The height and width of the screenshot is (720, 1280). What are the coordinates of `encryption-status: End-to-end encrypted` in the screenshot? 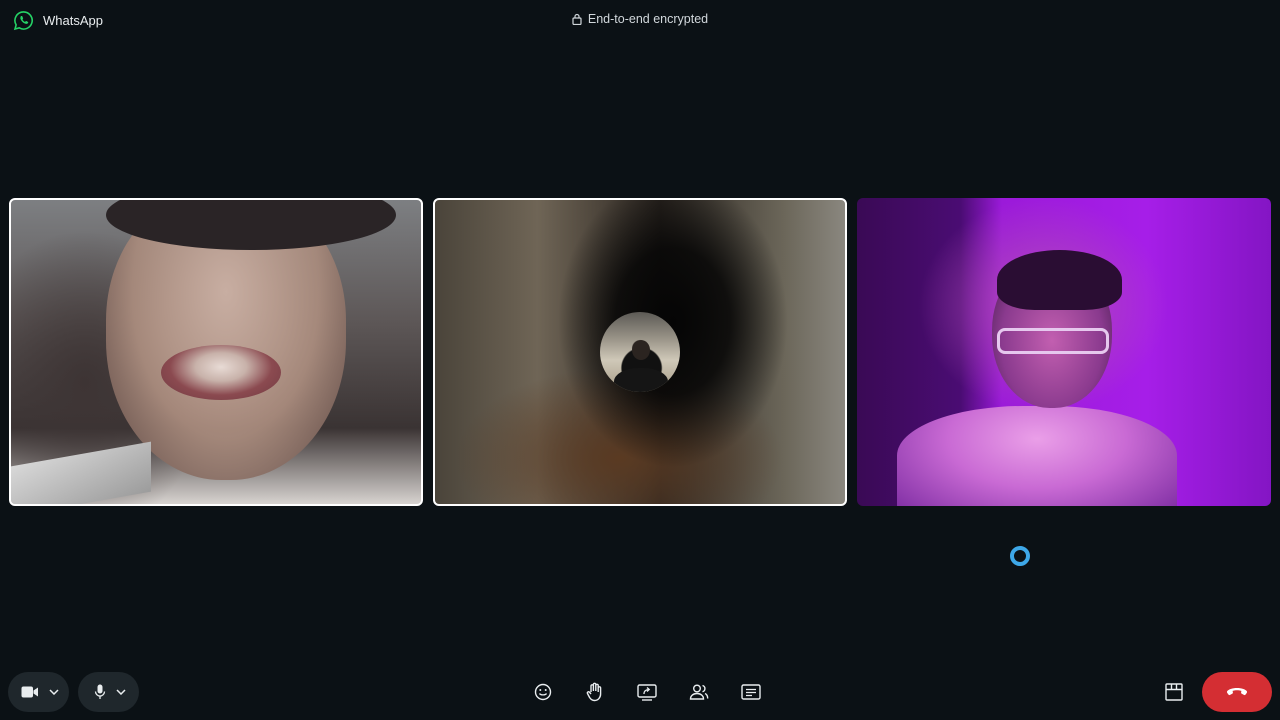 It's located at (640, 19).